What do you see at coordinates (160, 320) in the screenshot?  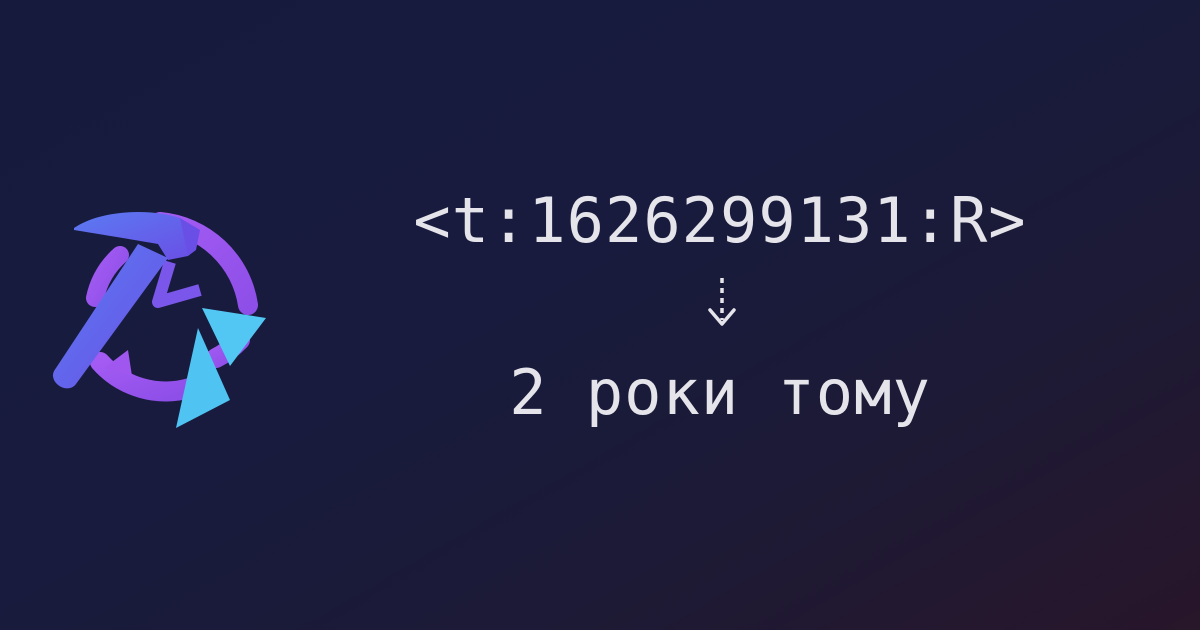 I see `hammer-clock-logo-icon` at bounding box center [160, 320].